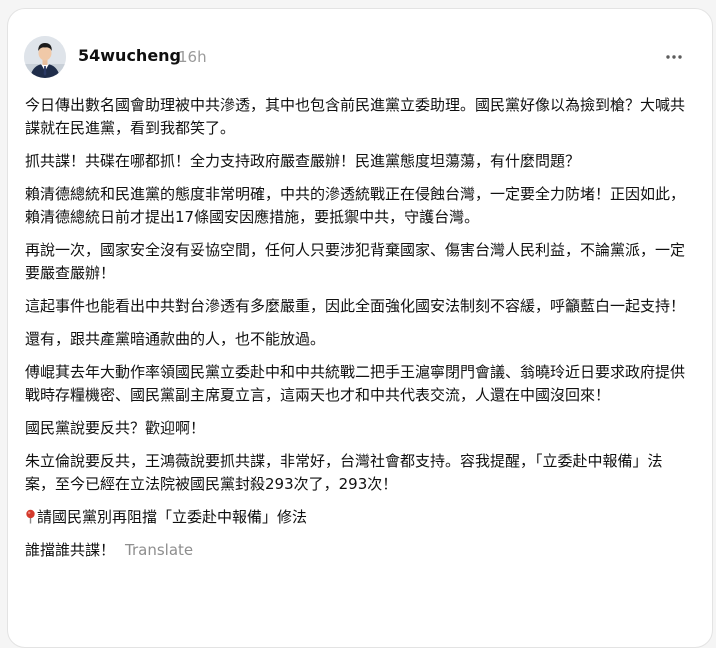  What do you see at coordinates (30, 516) in the screenshot?
I see `round-pushpin-icon` at bounding box center [30, 516].